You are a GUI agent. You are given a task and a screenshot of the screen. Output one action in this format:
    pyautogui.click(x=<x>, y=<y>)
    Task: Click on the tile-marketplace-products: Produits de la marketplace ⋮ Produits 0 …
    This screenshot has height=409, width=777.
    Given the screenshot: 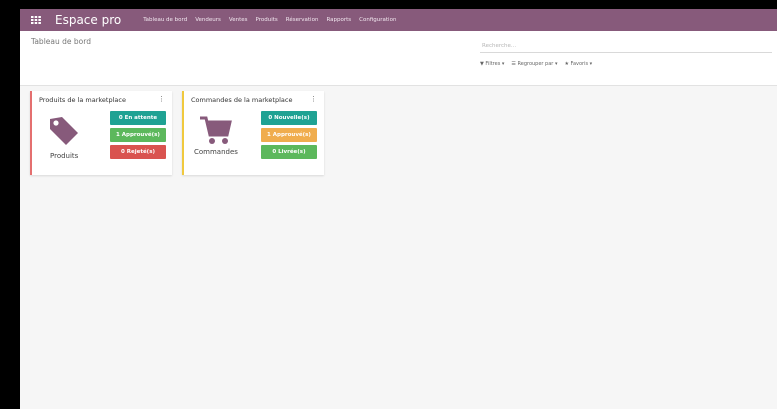 What is the action you would take?
    pyautogui.click(x=101, y=133)
    